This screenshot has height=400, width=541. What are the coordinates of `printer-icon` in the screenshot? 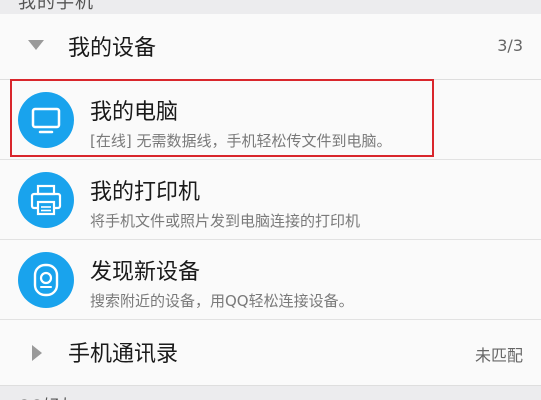 It's located at (46, 200).